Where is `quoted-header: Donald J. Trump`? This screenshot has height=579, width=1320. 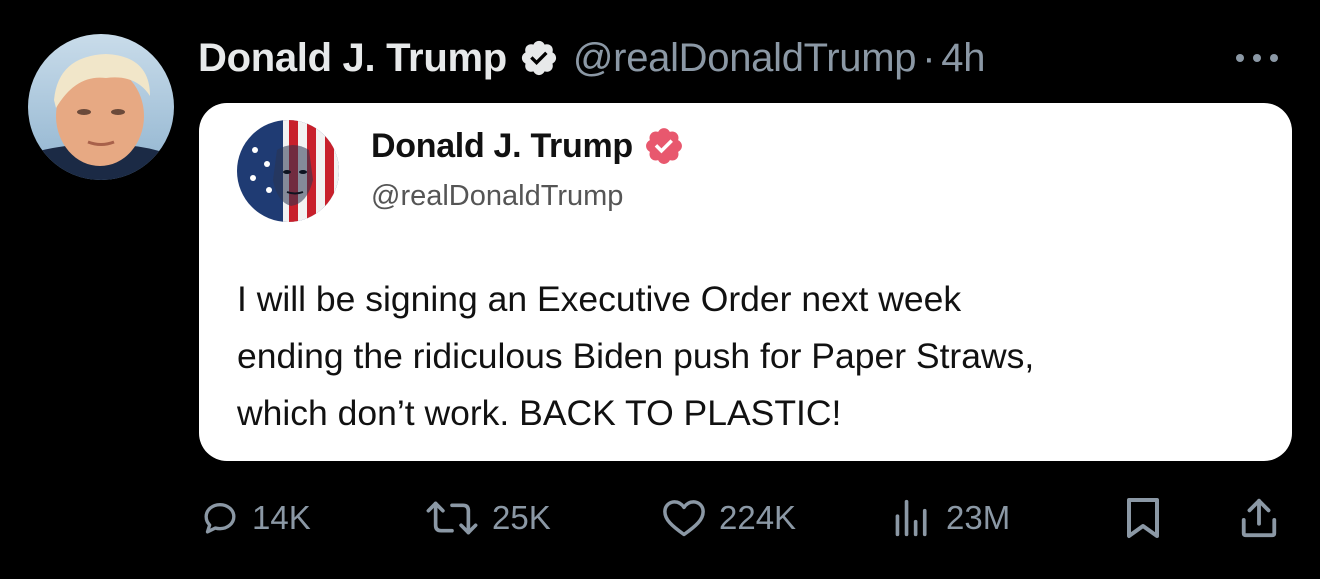
quoted-header: Donald J. Trump is located at coordinates (528, 146).